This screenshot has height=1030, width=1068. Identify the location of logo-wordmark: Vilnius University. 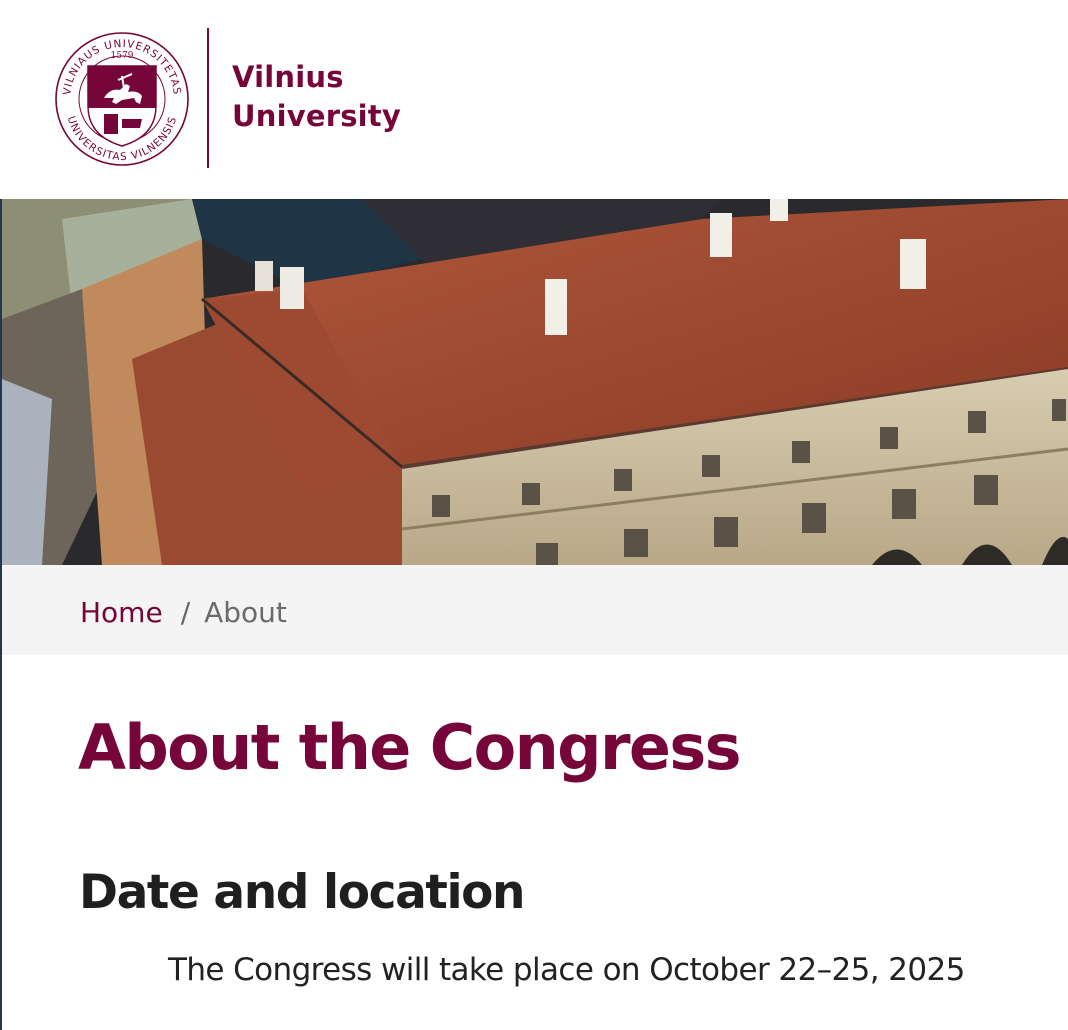
(316, 97).